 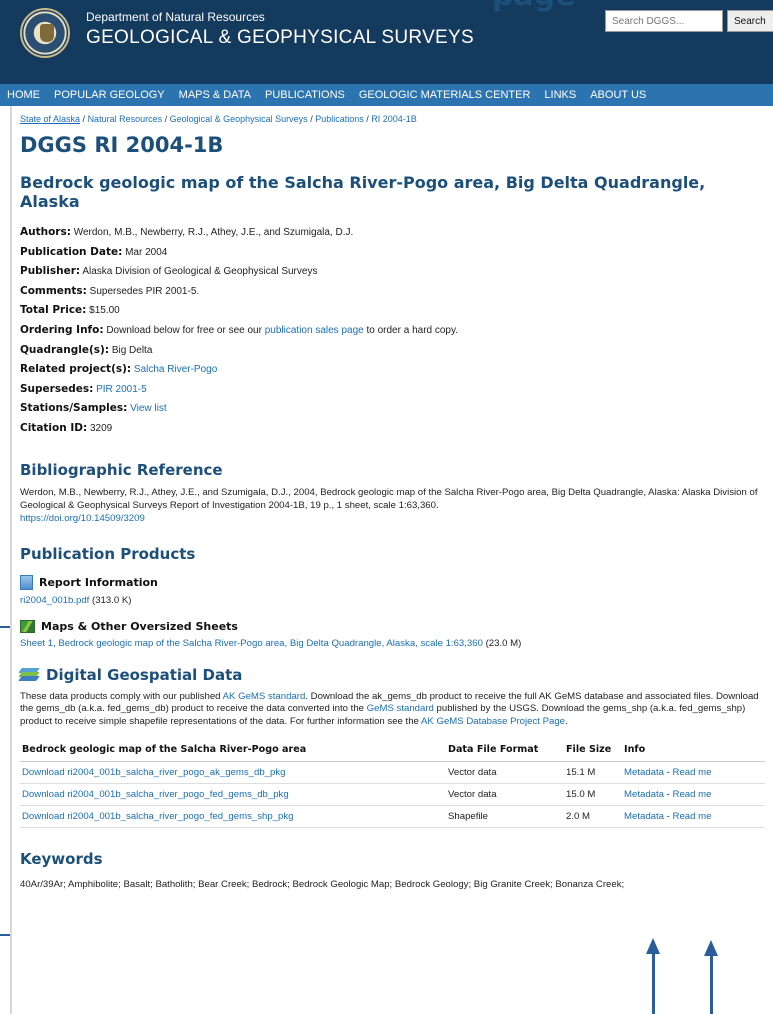 I want to click on state-seal-logo, so click(x=45, y=33).